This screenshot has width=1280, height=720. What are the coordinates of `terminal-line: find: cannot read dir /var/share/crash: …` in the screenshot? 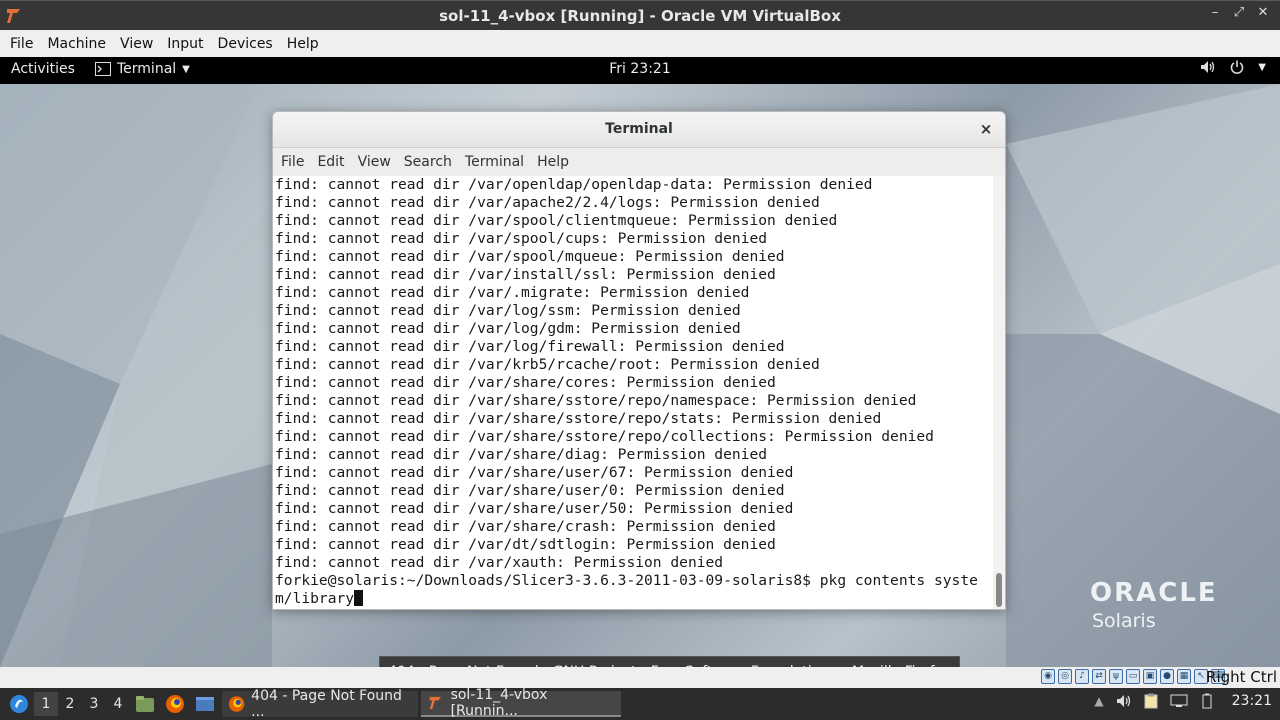 It's located at (525, 526).